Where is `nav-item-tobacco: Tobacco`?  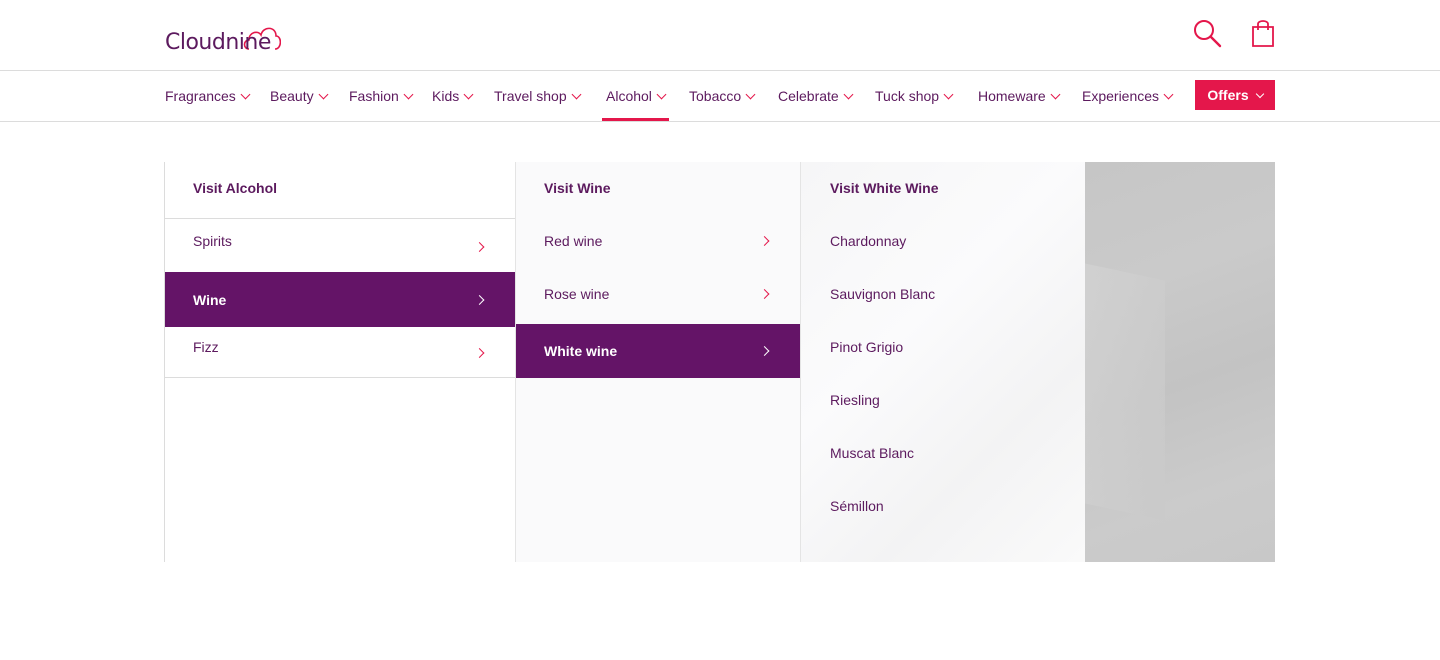
nav-item-tobacco: Tobacco is located at coordinates (722, 96).